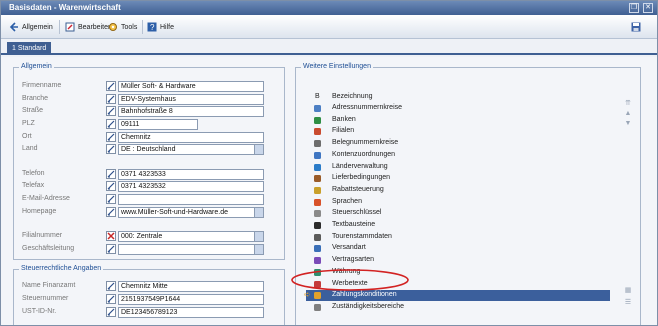  I want to click on list-item: Zuständigkeitsbereiche, so click(458, 307).